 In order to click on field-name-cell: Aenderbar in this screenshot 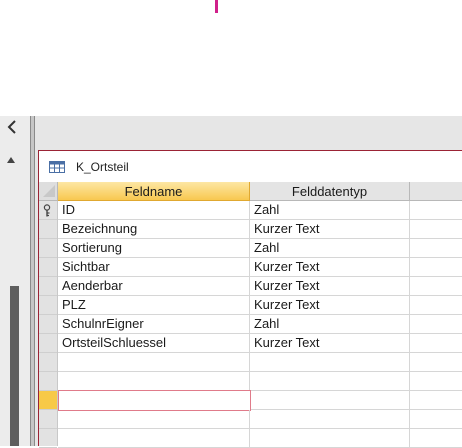, I will do `click(154, 286)`.